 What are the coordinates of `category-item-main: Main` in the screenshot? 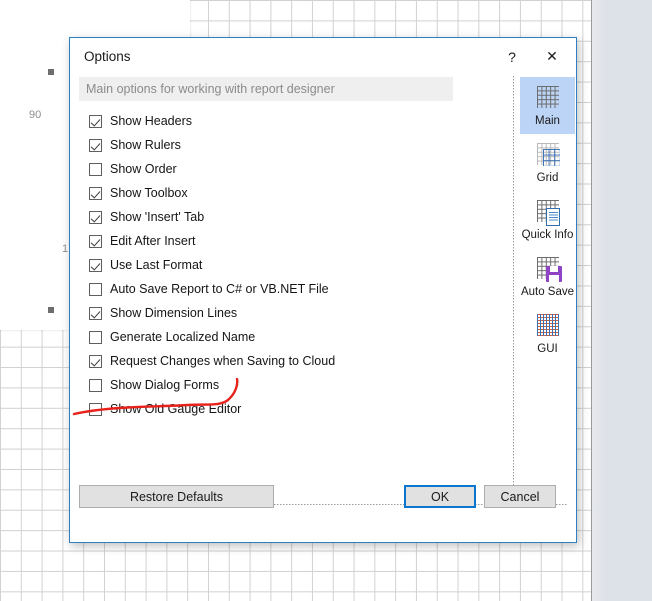 It's located at (547, 105).